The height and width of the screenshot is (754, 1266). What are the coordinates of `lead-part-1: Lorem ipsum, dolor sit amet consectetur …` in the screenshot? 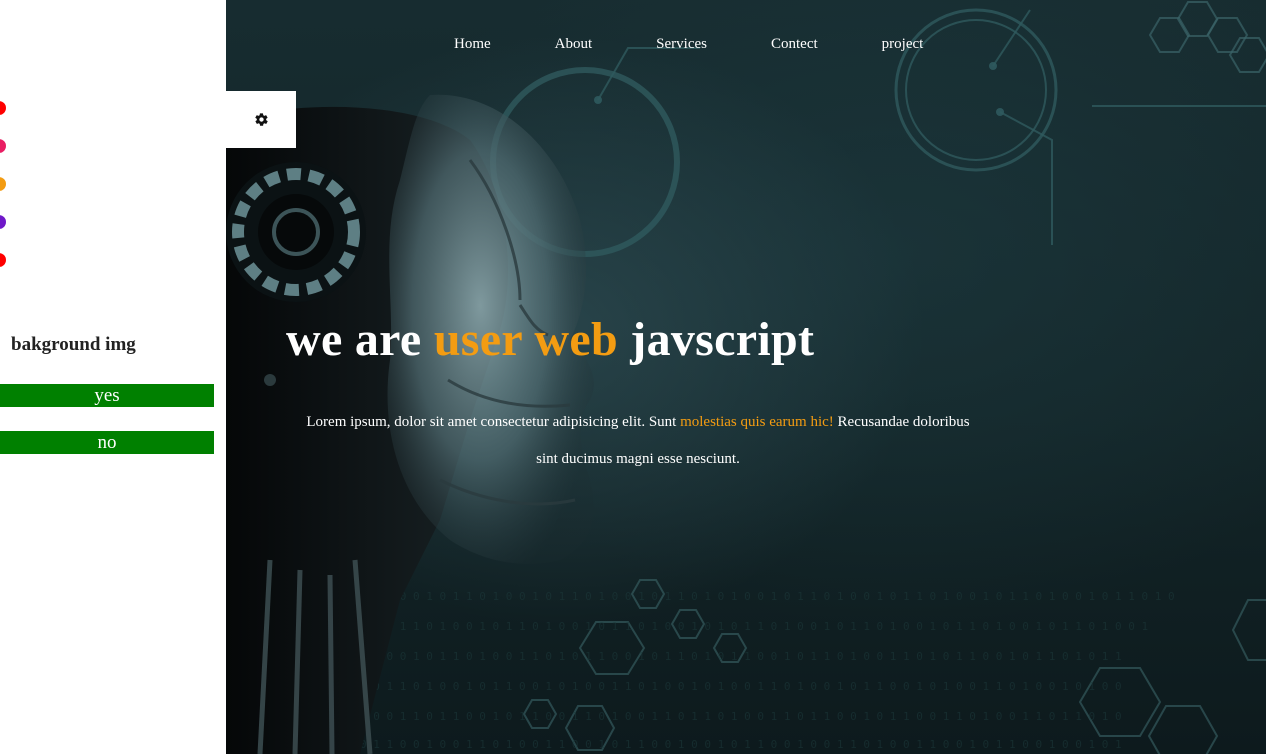 It's located at (493, 422).